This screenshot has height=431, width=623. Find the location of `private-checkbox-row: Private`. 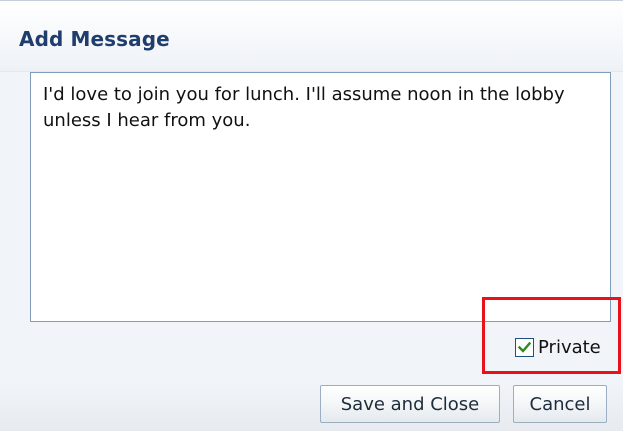

private-checkbox-row: Private is located at coordinates (558, 347).